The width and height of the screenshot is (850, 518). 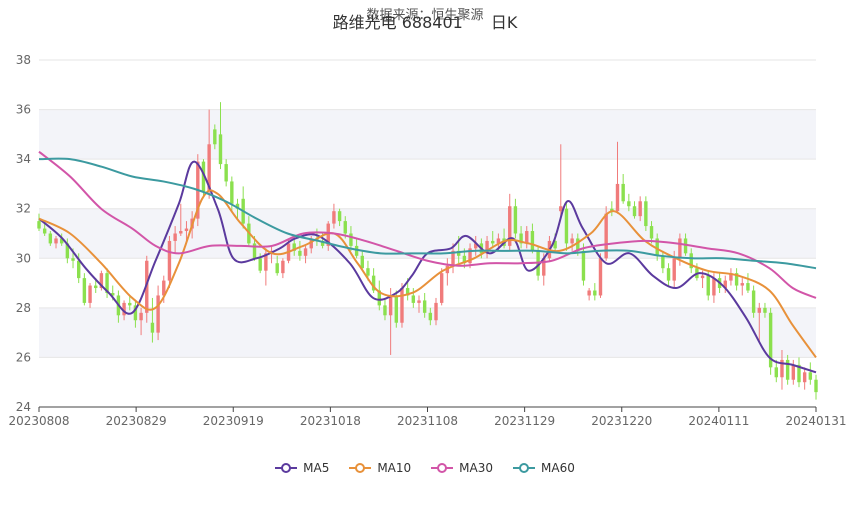 I want to click on y-tick-label: 32, so click(x=23, y=209).